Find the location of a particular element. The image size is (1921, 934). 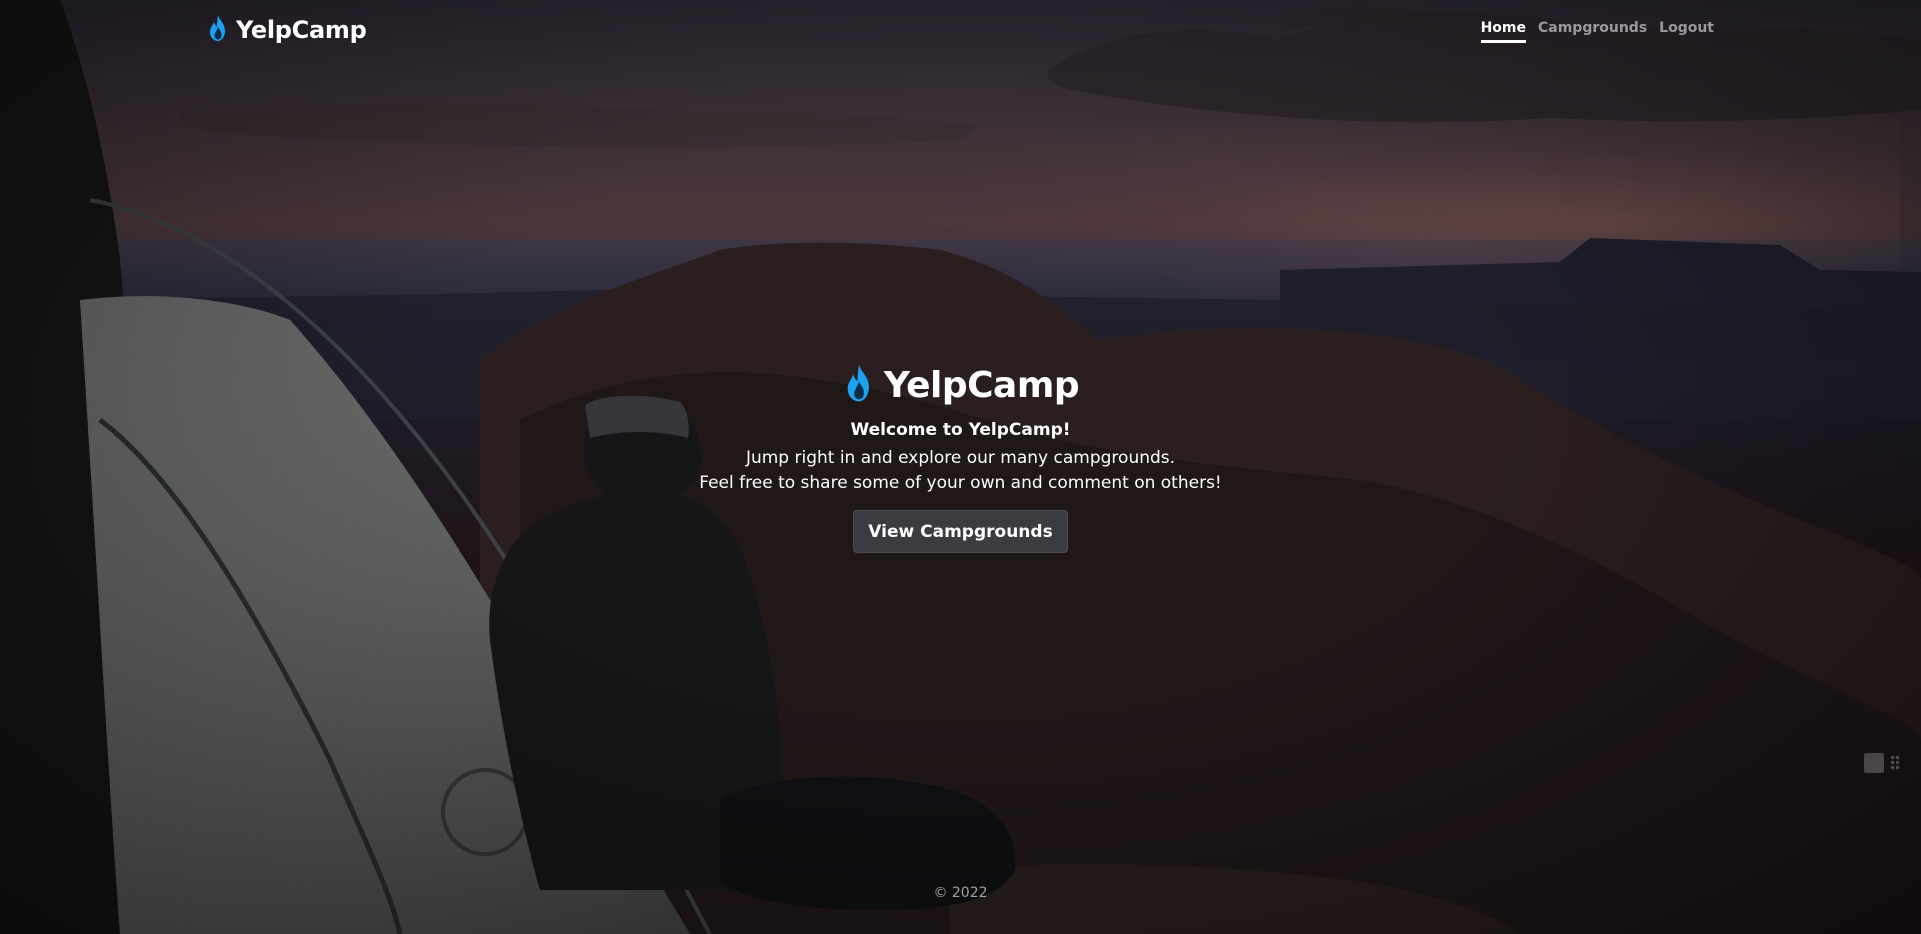

view-campgrounds-button: View Campgrounds is located at coordinates (960, 531).